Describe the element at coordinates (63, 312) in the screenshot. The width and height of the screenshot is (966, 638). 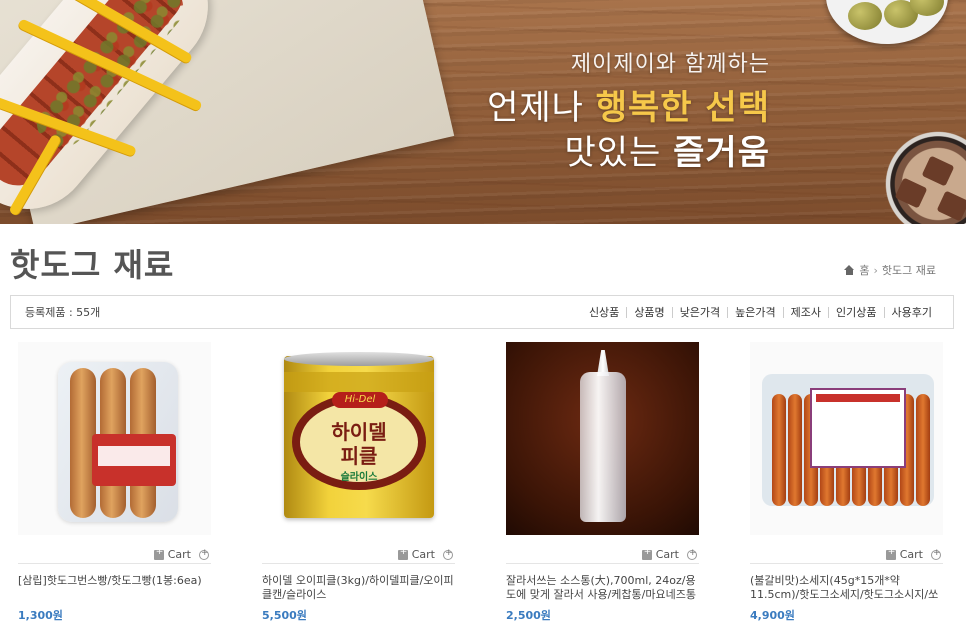
I see `product-count: 등록제품 : 55개` at that location.